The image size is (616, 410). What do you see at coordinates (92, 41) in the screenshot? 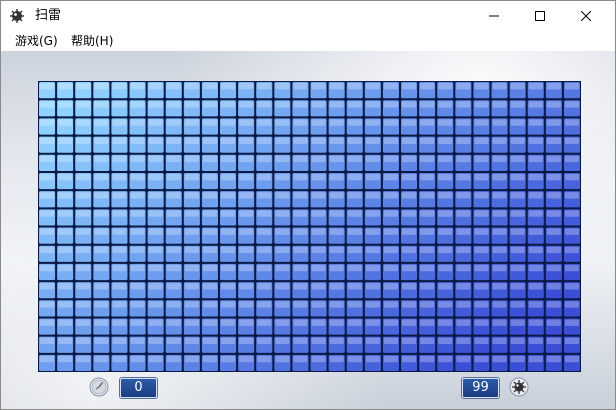
I see `menu-help: 帮助(H)` at bounding box center [92, 41].